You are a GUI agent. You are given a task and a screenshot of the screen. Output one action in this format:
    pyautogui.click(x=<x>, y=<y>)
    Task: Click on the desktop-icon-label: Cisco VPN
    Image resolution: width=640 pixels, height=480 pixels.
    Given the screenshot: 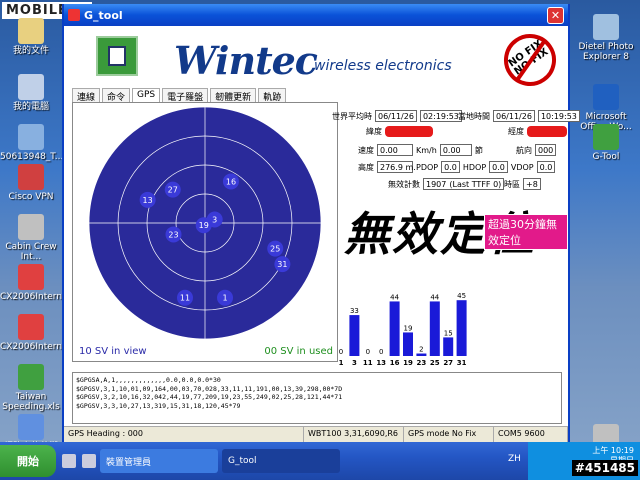 What is the action you would take?
    pyautogui.click(x=31, y=197)
    